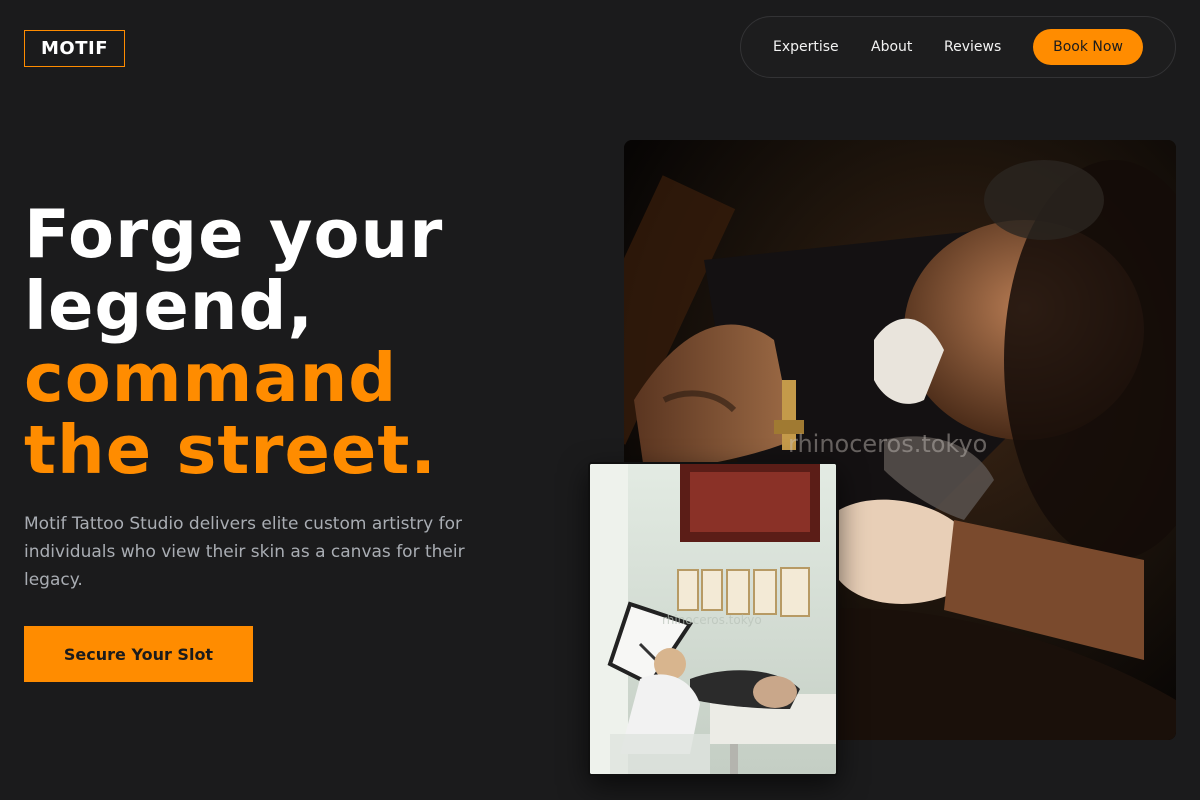 The height and width of the screenshot is (800, 1200). I want to click on headline-line-1: Forge your, so click(234, 234).